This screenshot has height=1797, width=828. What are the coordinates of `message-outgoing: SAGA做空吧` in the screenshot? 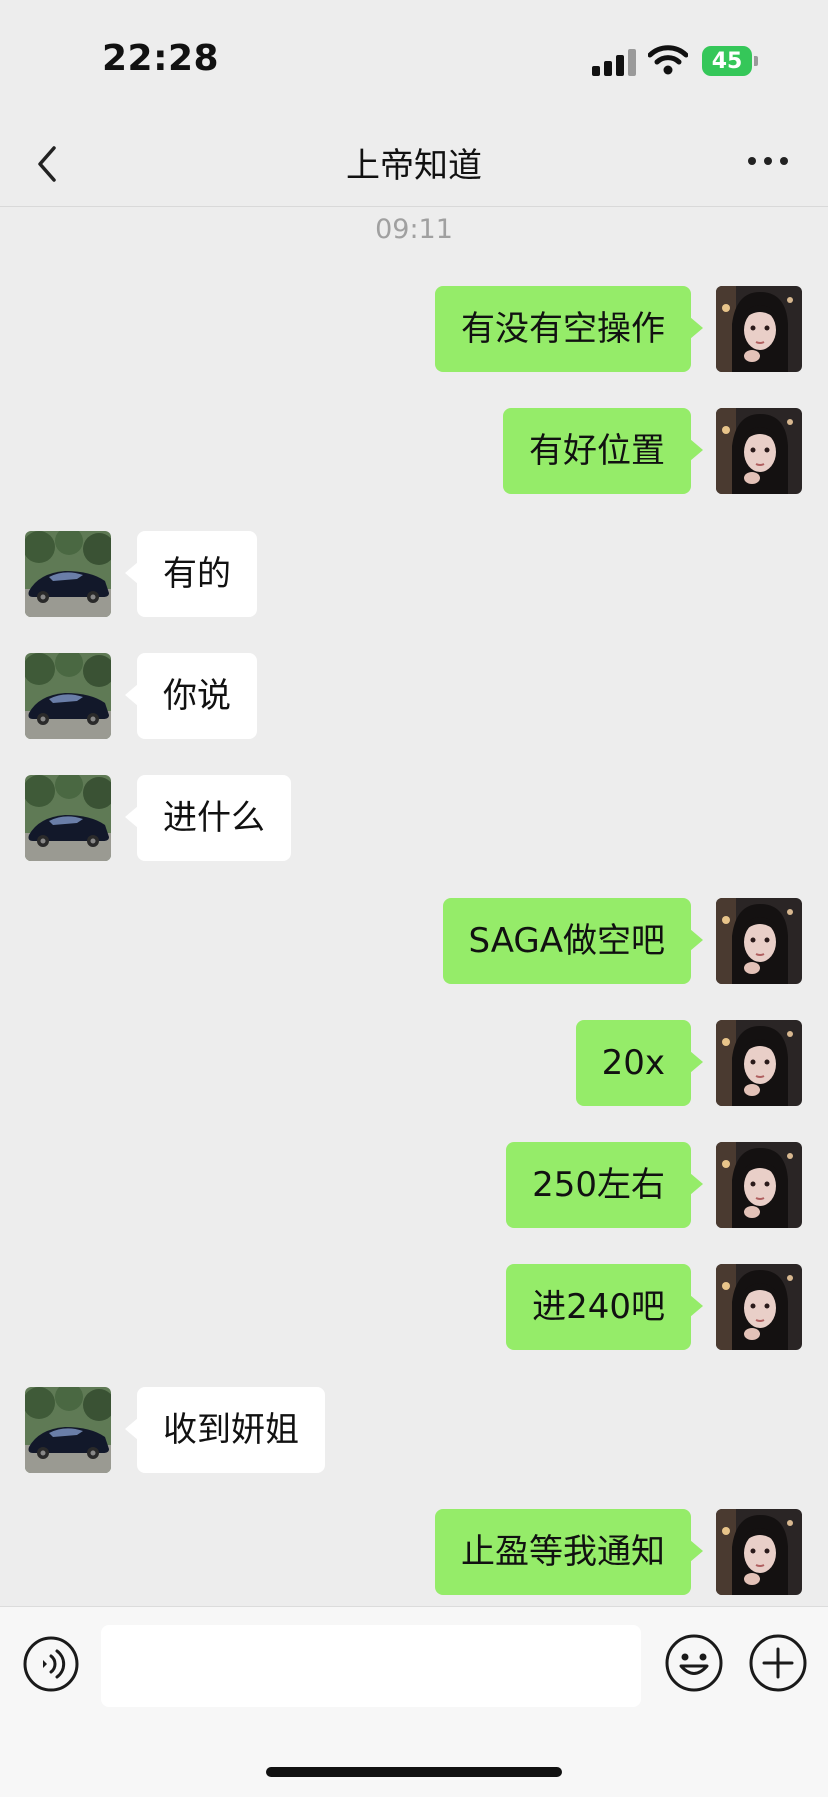 It's located at (414, 941).